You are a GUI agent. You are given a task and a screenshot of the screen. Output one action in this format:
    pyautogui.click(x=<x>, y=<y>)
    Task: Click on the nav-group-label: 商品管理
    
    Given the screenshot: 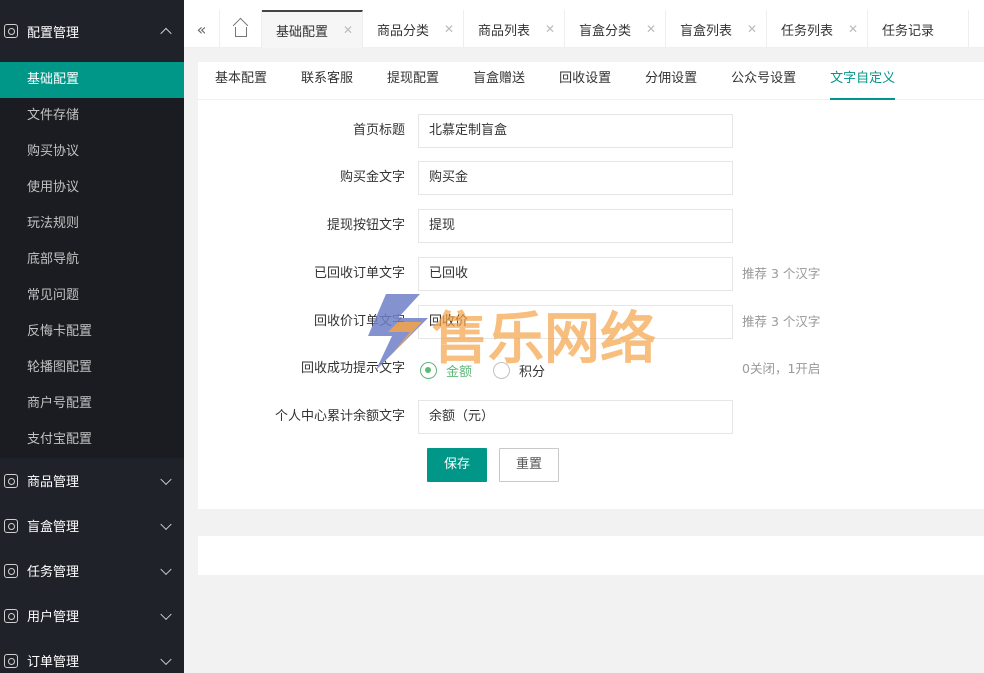 What is the action you would take?
    pyautogui.click(x=53, y=482)
    